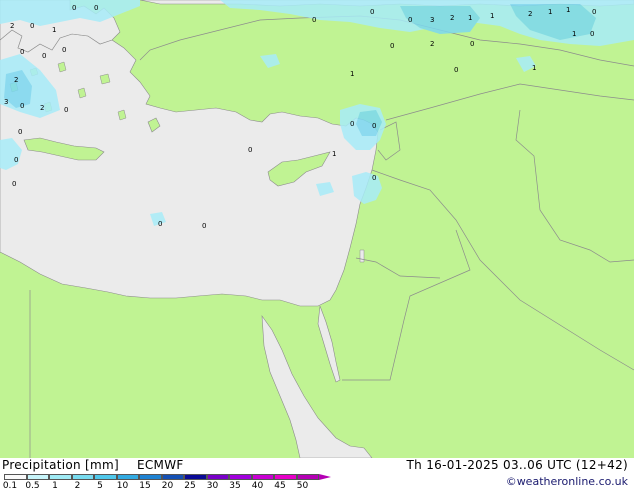  What do you see at coordinates (160, 465) in the screenshot?
I see `model-name: ECMWF` at bounding box center [160, 465].